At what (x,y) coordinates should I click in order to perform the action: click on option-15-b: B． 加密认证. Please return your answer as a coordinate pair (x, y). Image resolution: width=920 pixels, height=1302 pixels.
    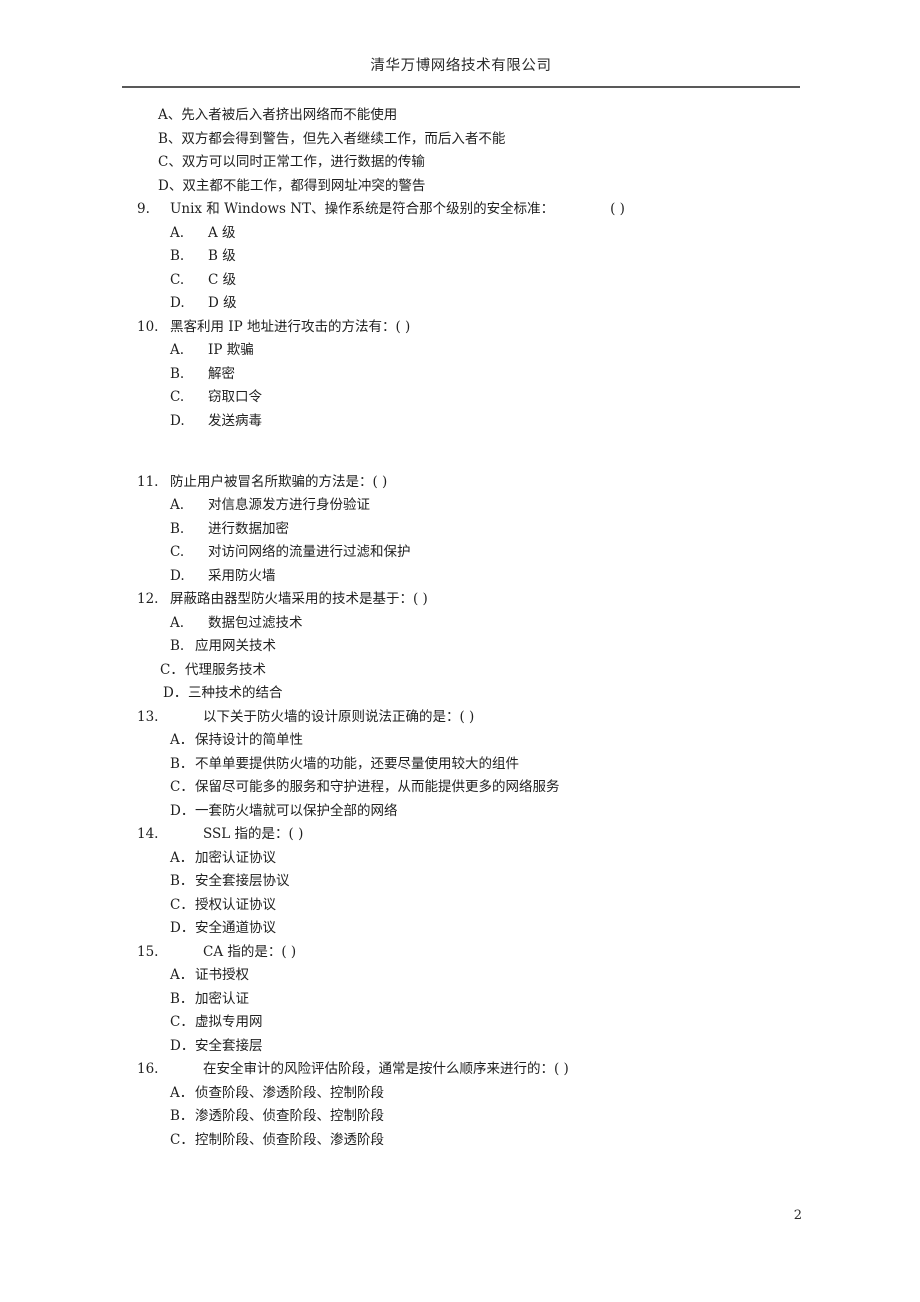
    Looking at the image, I should click on (460, 1000).